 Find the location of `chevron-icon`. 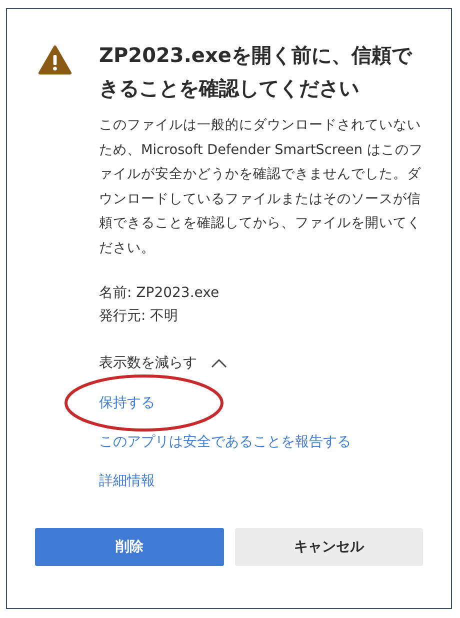

chevron-icon is located at coordinates (219, 363).